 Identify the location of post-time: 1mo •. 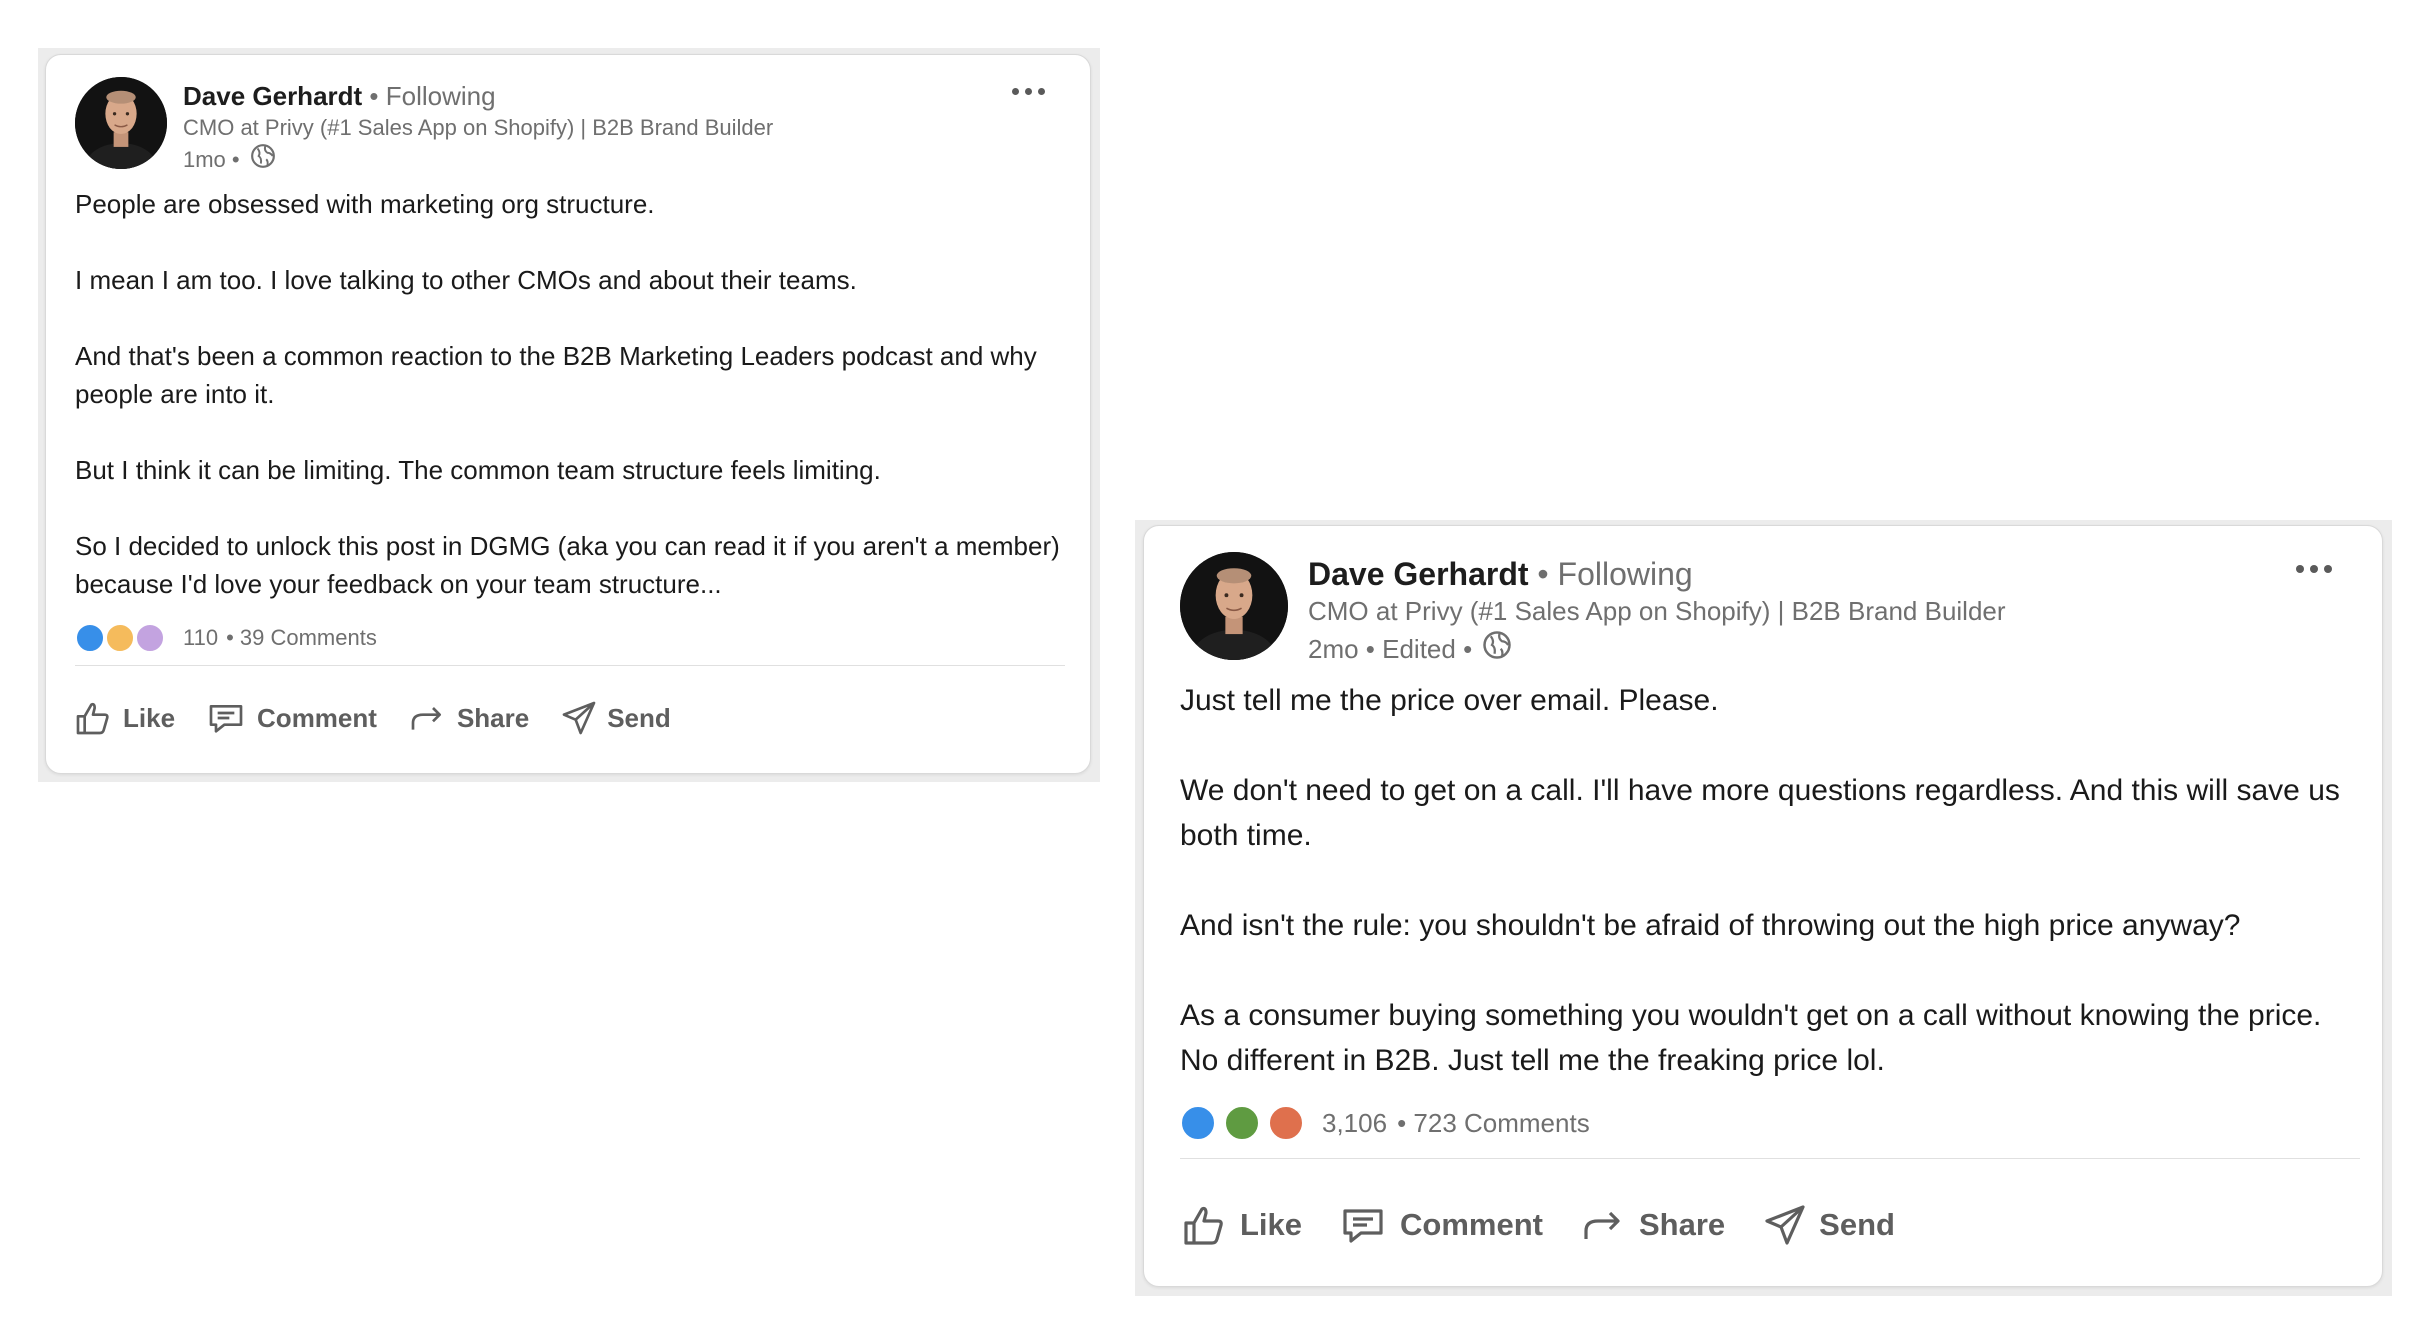
(211, 159).